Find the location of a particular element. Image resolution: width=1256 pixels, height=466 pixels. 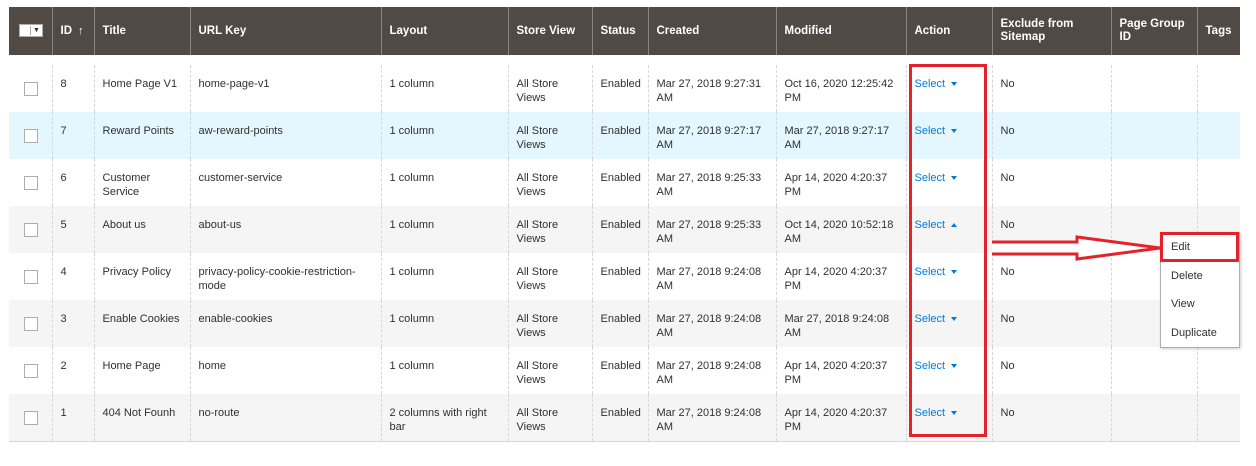

cell-id: 7 is located at coordinates (73, 135).